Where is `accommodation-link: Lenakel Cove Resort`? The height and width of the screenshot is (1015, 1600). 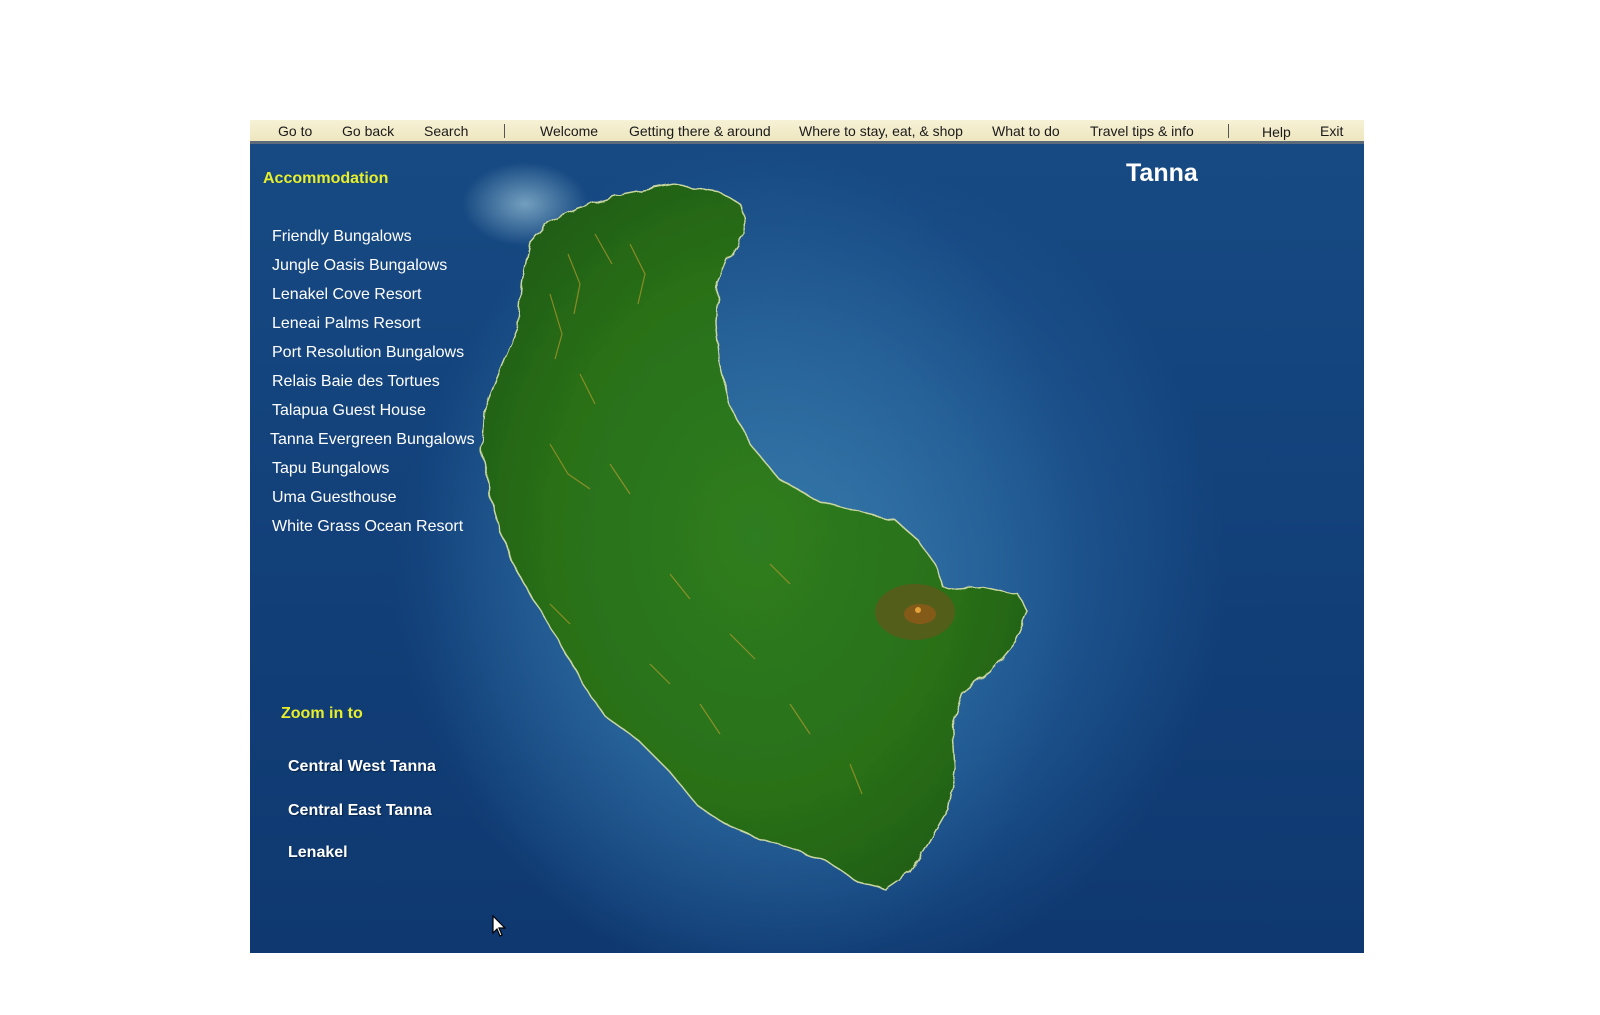 accommodation-link: Lenakel Cove Resort is located at coordinates (346, 295).